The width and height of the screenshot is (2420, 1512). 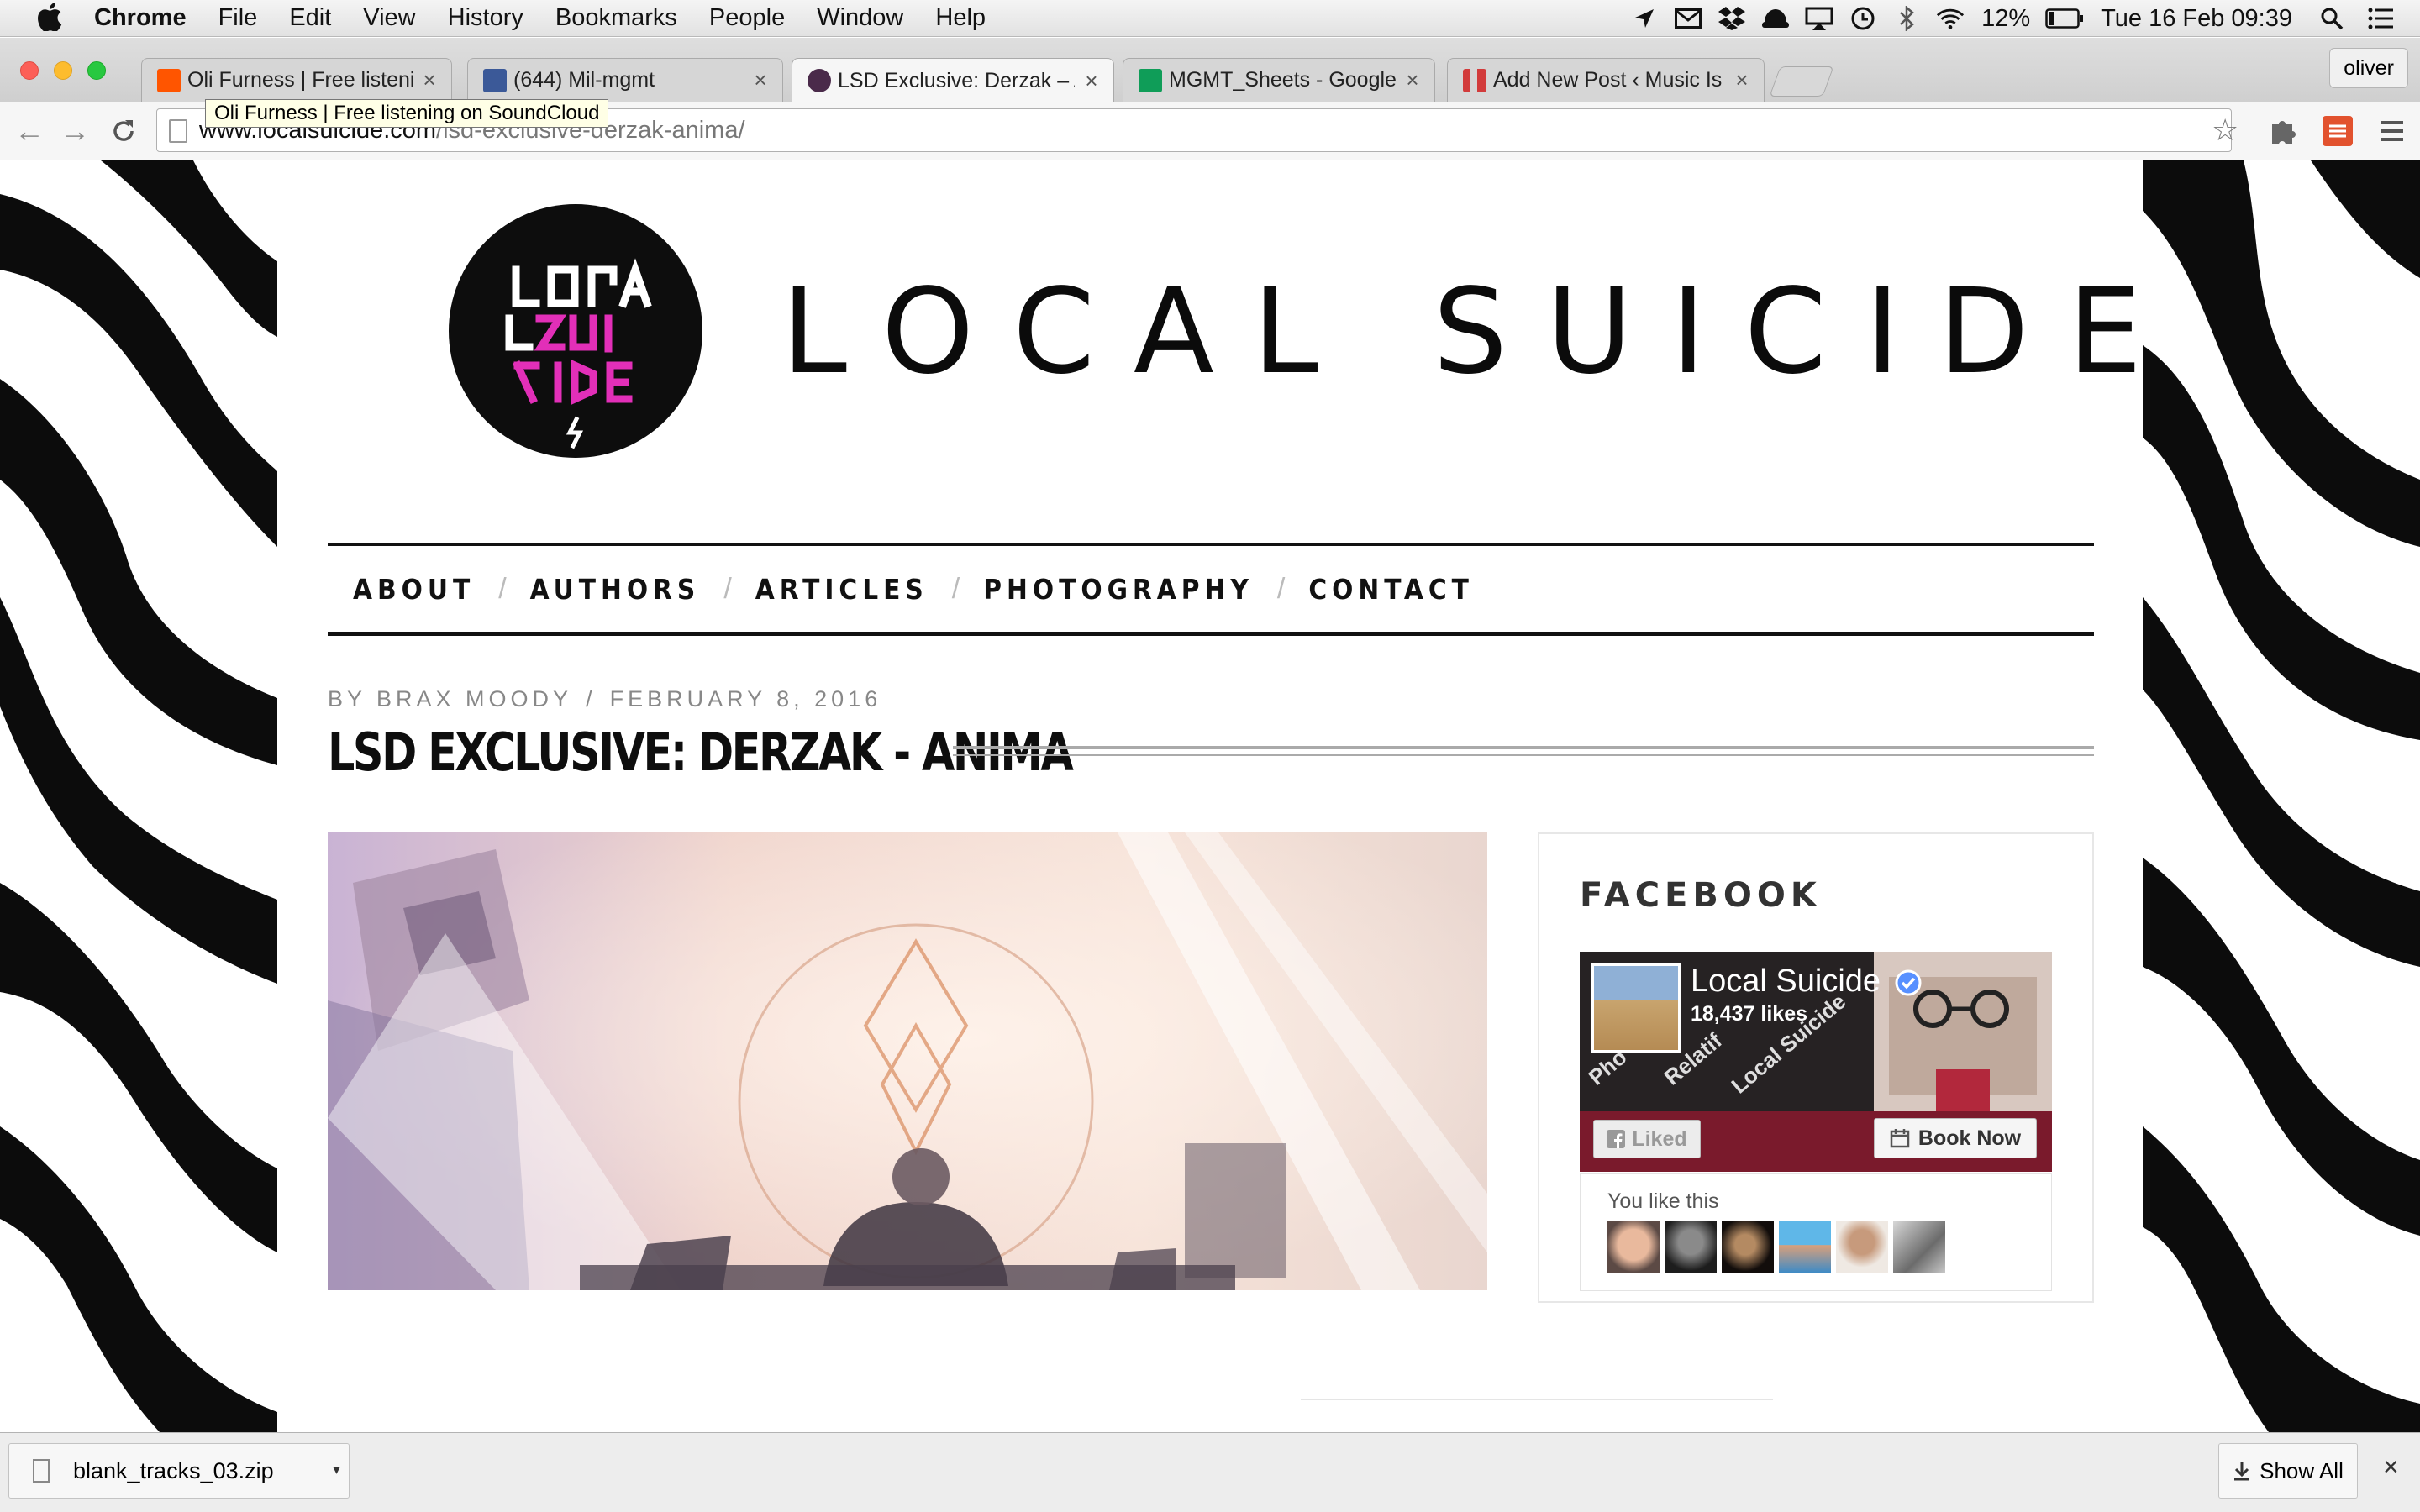 I want to click on facebook-you-like-text: You like this, so click(x=1663, y=1201).